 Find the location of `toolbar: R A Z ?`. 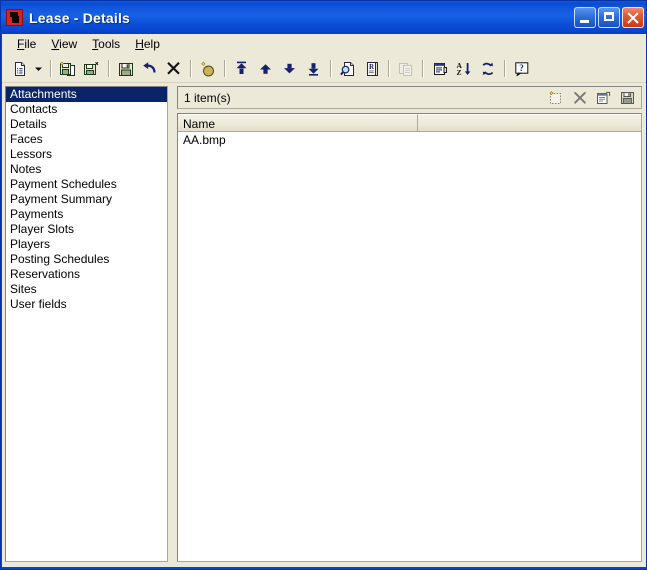

toolbar: R A Z ? is located at coordinates (324, 69).